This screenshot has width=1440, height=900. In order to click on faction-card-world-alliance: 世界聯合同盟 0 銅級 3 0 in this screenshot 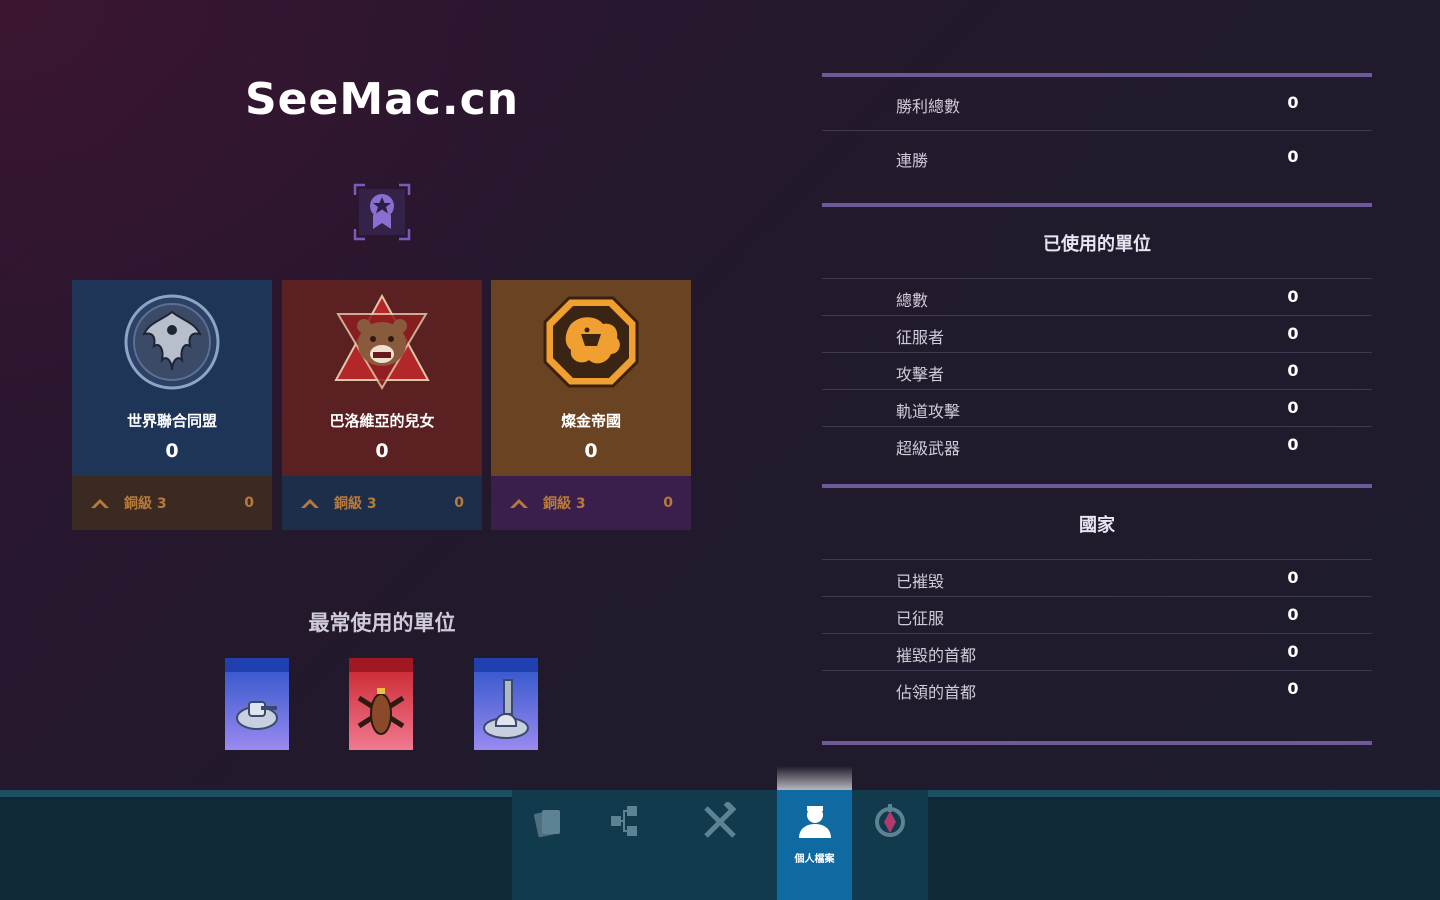, I will do `click(172, 405)`.